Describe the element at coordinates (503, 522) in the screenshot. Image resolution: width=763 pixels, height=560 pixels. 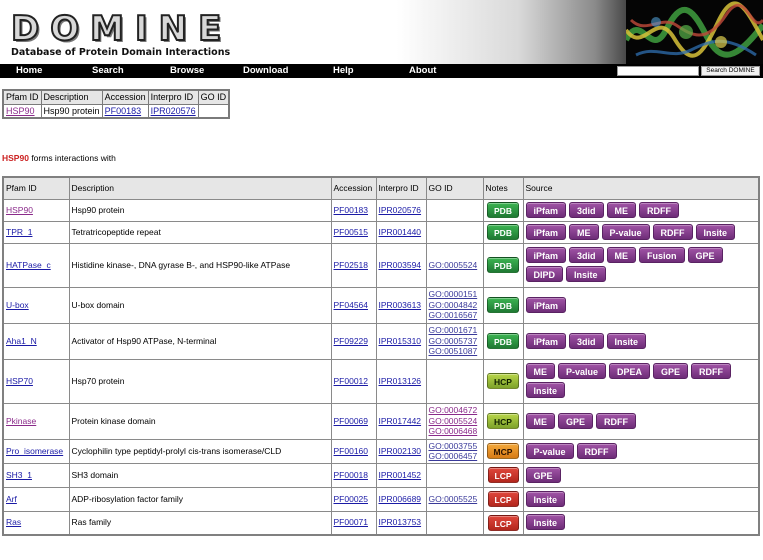
I see `confidence-badge: LCP` at that location.